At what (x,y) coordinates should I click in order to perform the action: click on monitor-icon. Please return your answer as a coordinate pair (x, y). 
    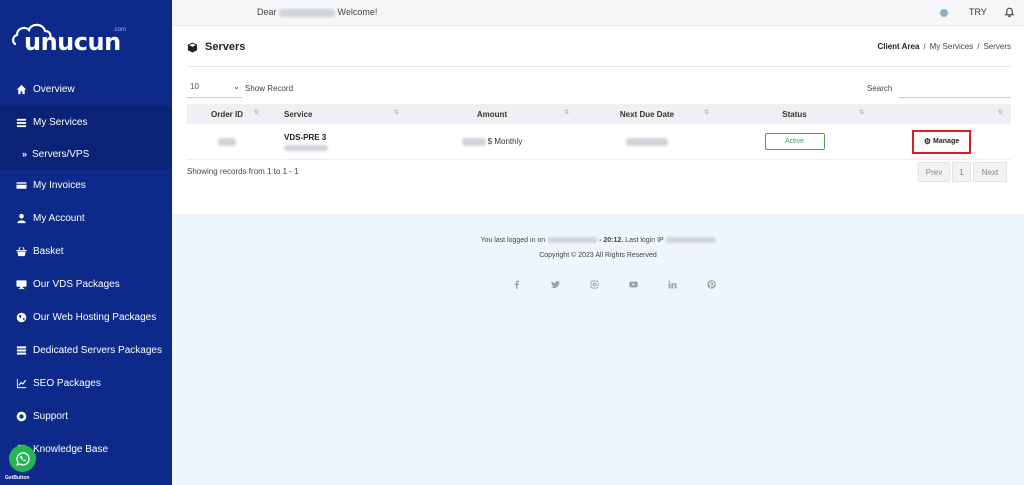
    Looking at the image, I should click on (21, 284).